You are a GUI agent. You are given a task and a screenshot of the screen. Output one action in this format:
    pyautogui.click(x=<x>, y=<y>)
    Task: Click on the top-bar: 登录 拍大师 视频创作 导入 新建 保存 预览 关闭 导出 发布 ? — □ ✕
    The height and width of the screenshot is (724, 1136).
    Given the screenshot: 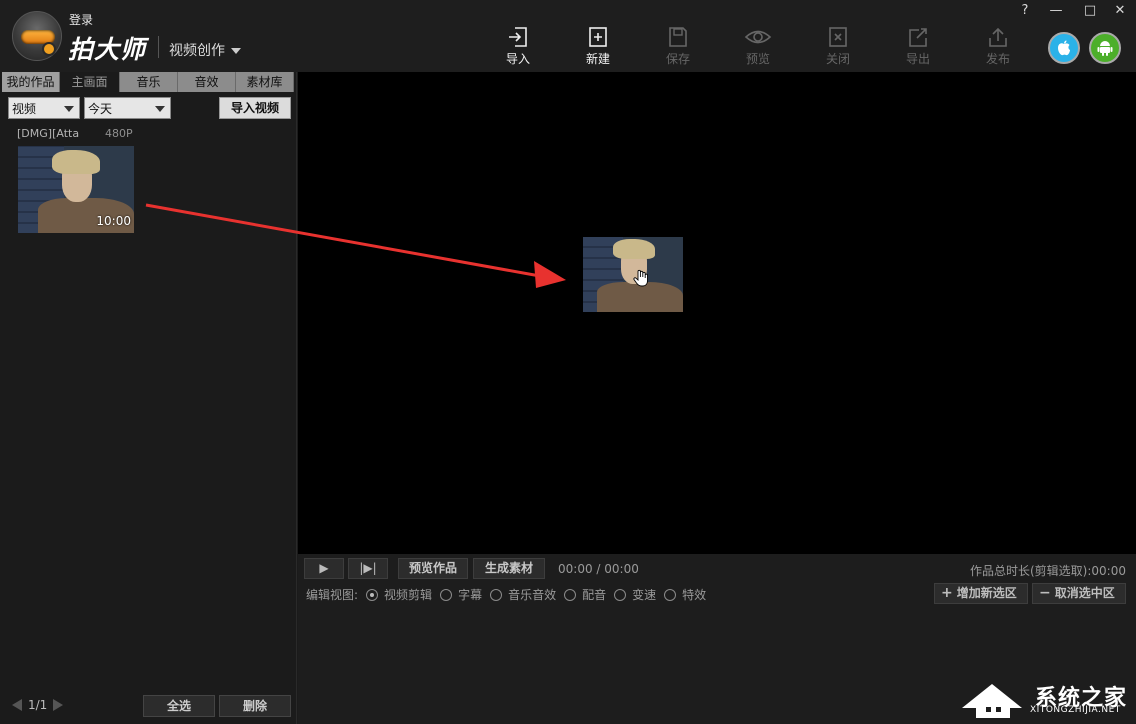 What is the action you would take?
    pyautogui.click(x=568, y=36)
    